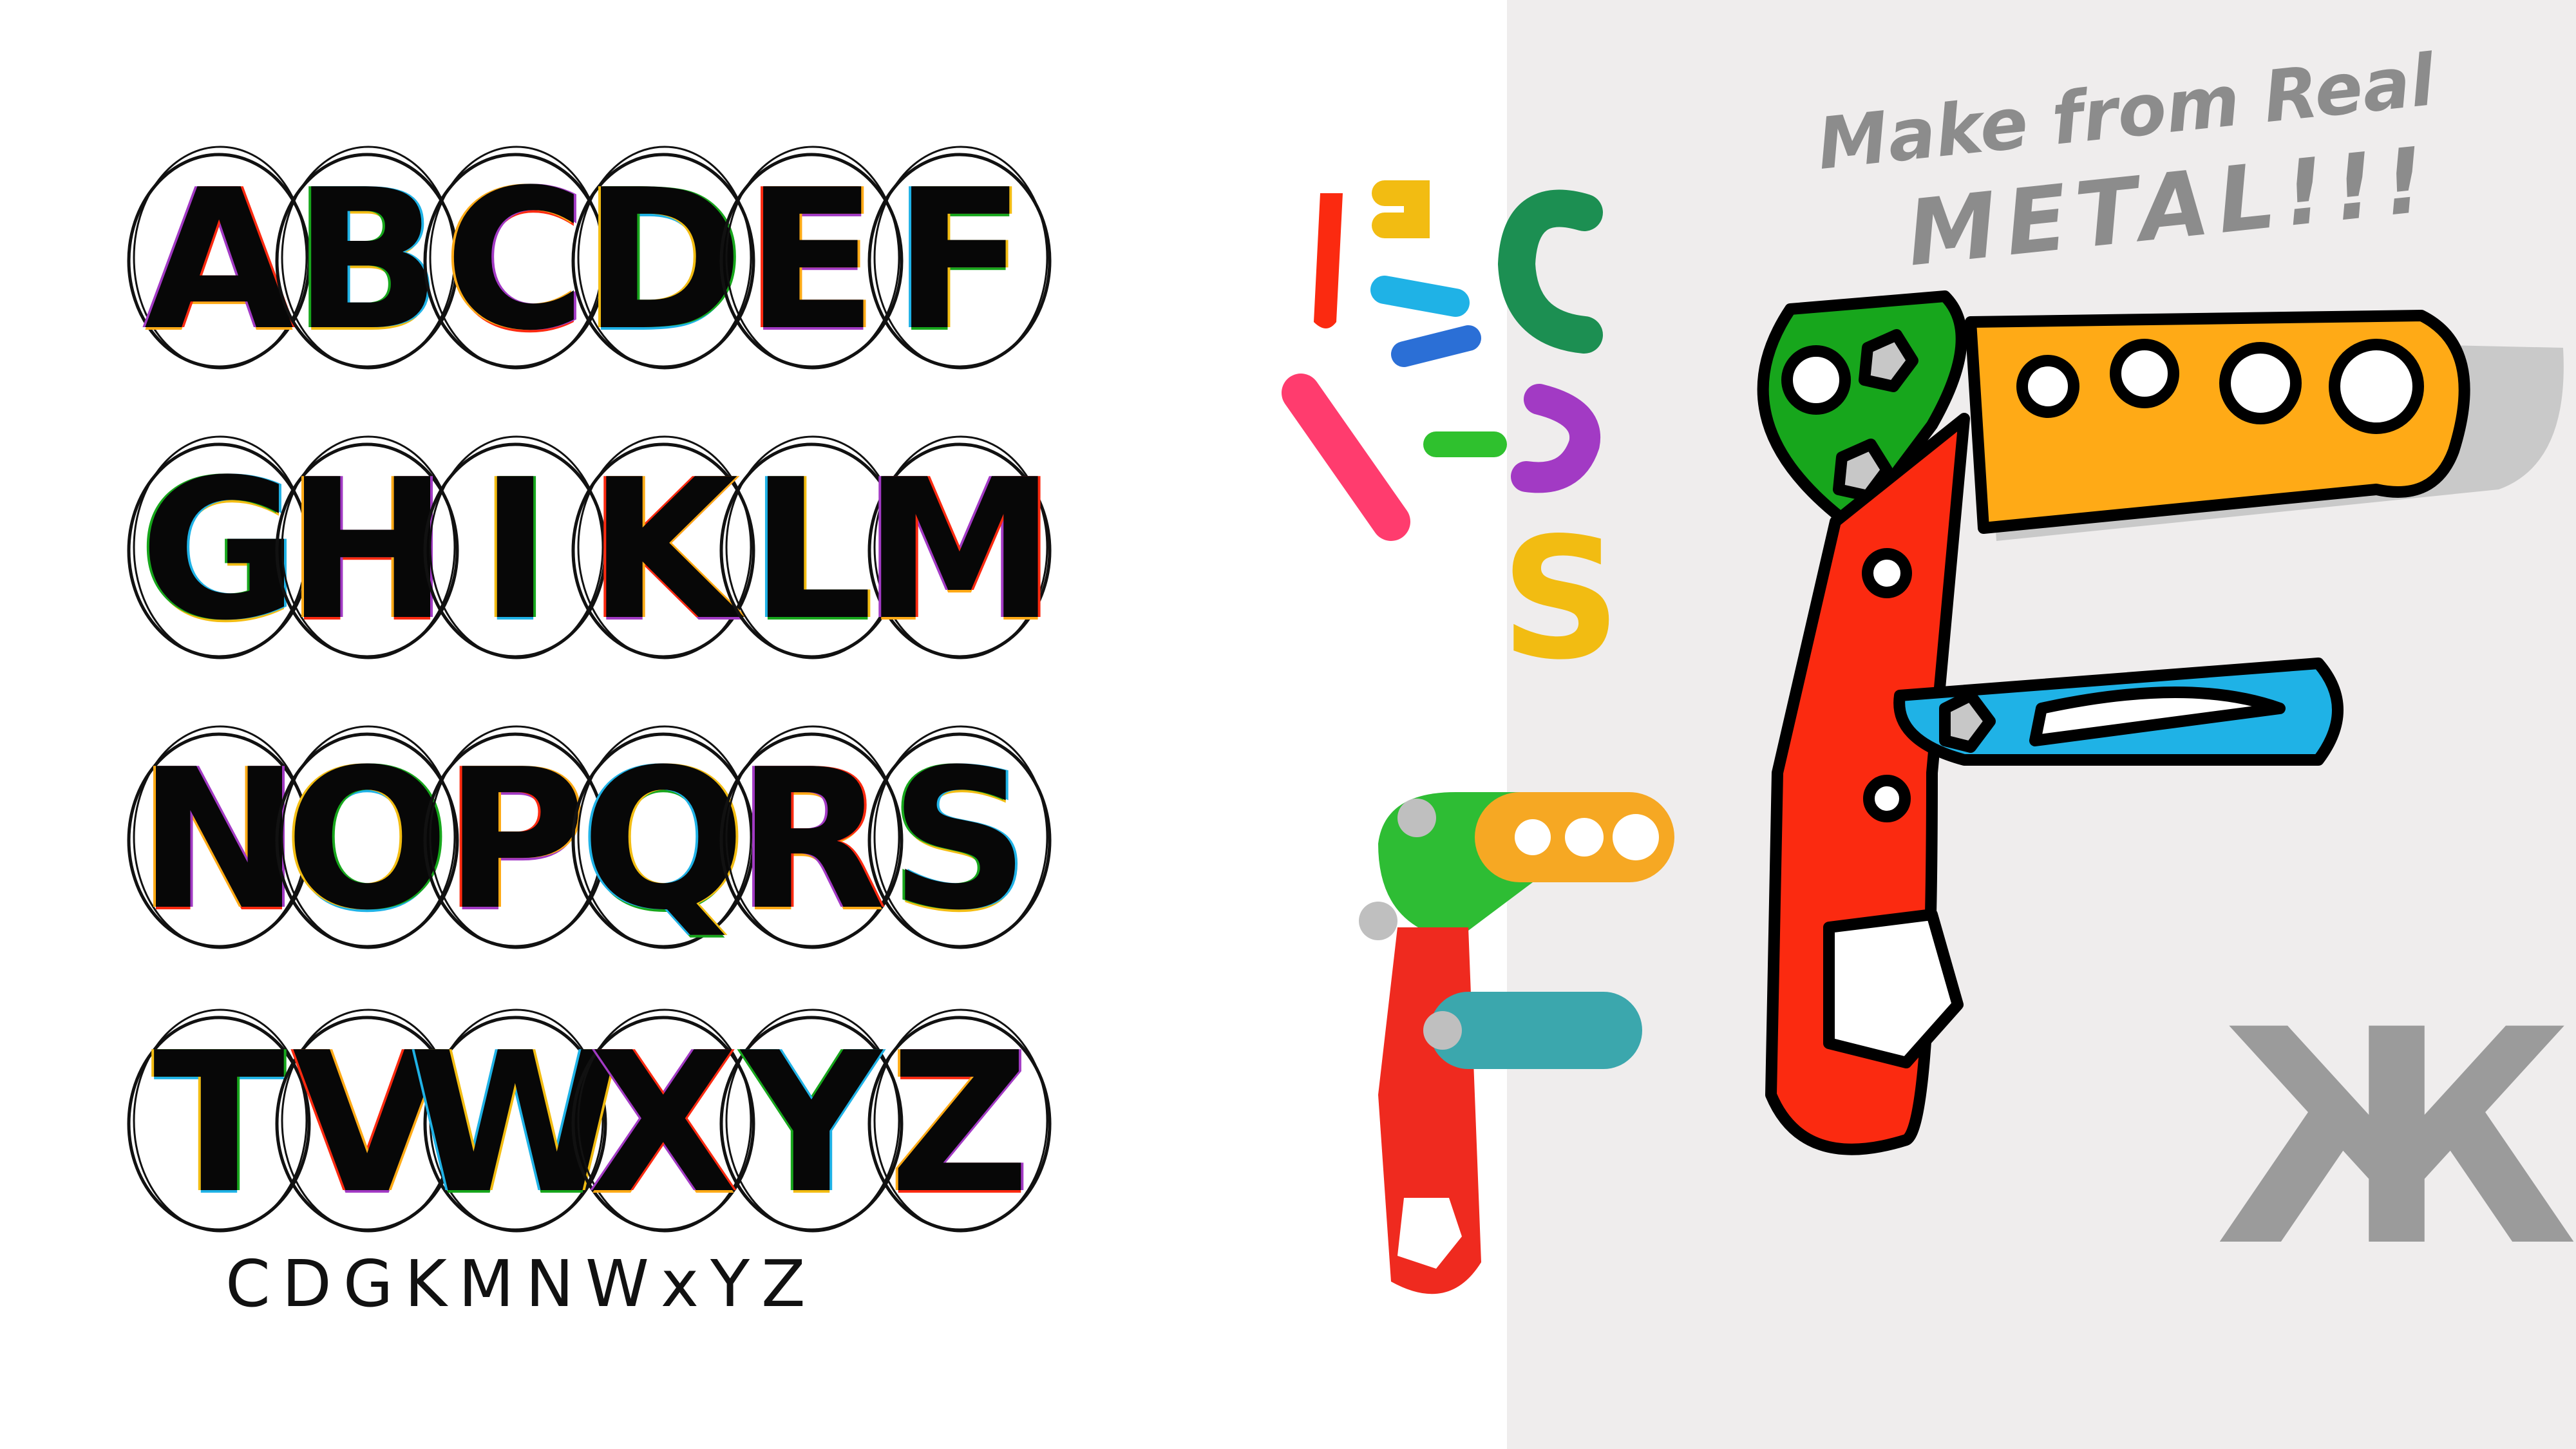  I want to click on stroke-swatches: S, so click(1451, 438).